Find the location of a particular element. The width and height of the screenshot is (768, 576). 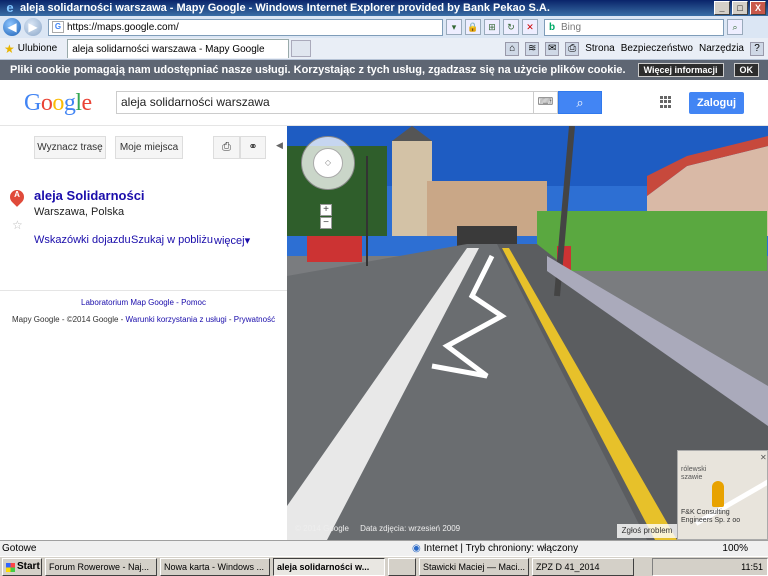

route-button: Wyznacz trasę is located at coordinates (70, 147).